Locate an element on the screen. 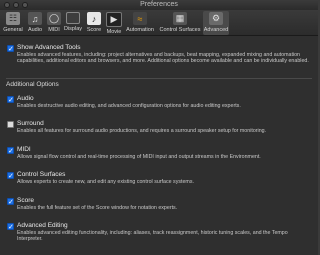  toolbar-item-movie: ▶ Movie is located at coordinates (114, 23).